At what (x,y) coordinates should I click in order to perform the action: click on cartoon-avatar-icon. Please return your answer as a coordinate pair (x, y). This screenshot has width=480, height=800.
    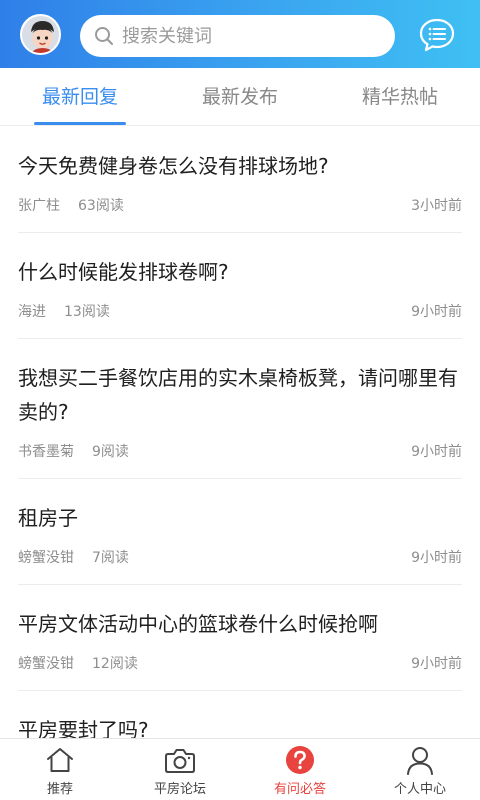
    Looking at the image, I should click on (40, 34).